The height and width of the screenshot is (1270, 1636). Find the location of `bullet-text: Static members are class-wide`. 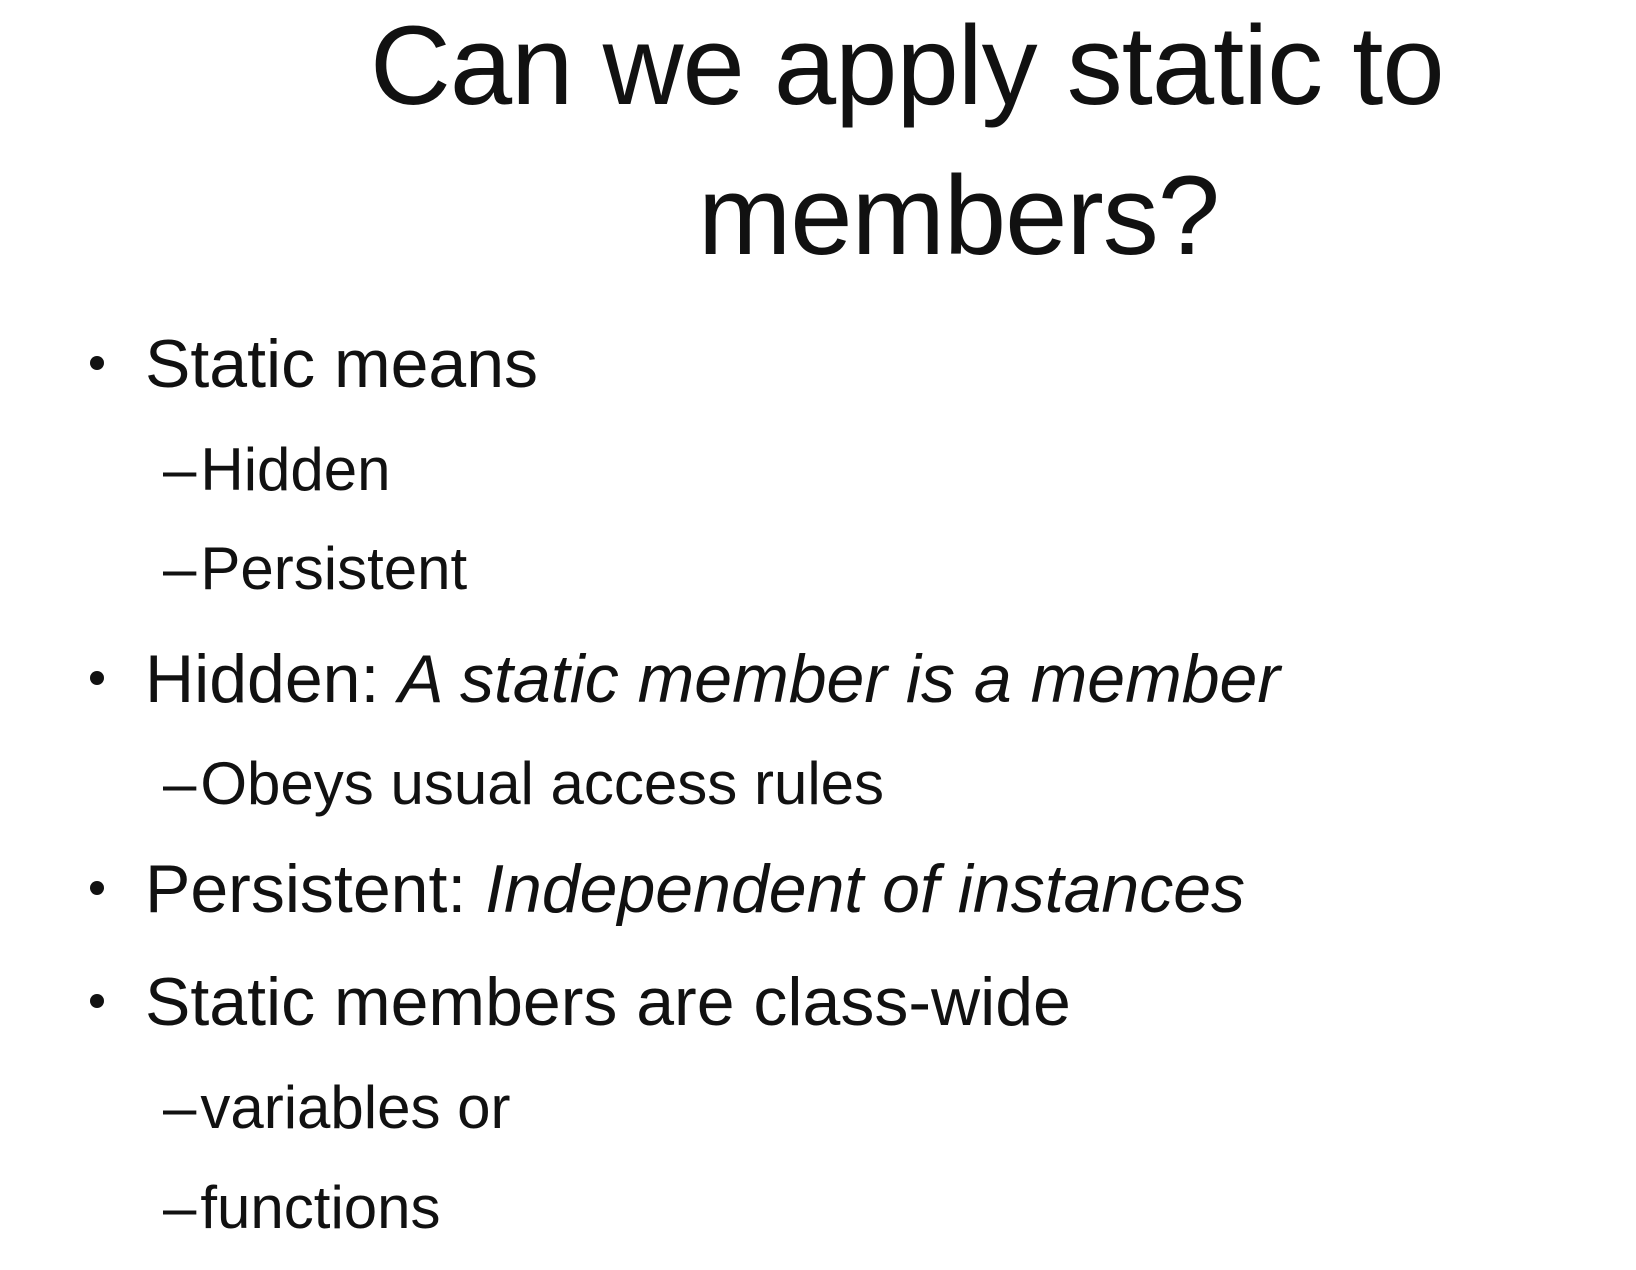

bullet-text: Static members are class-wide is located at coordinates (608, 1002).